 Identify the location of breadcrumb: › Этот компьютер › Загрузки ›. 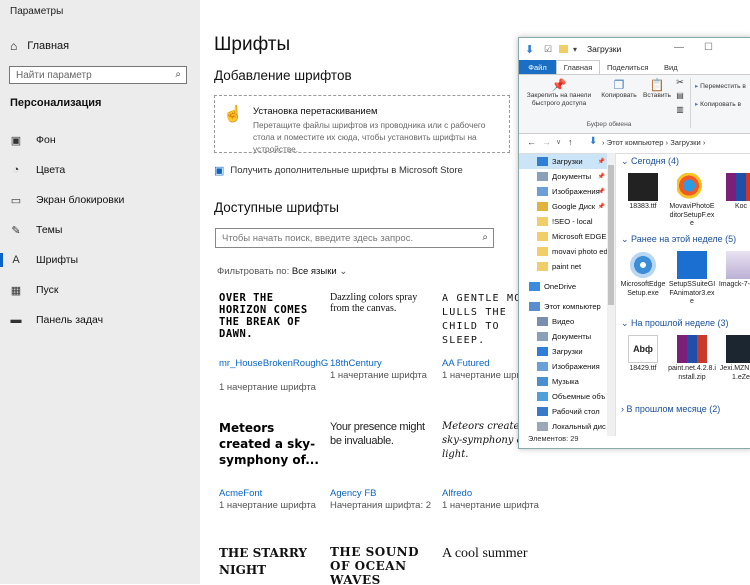
(653, 142).